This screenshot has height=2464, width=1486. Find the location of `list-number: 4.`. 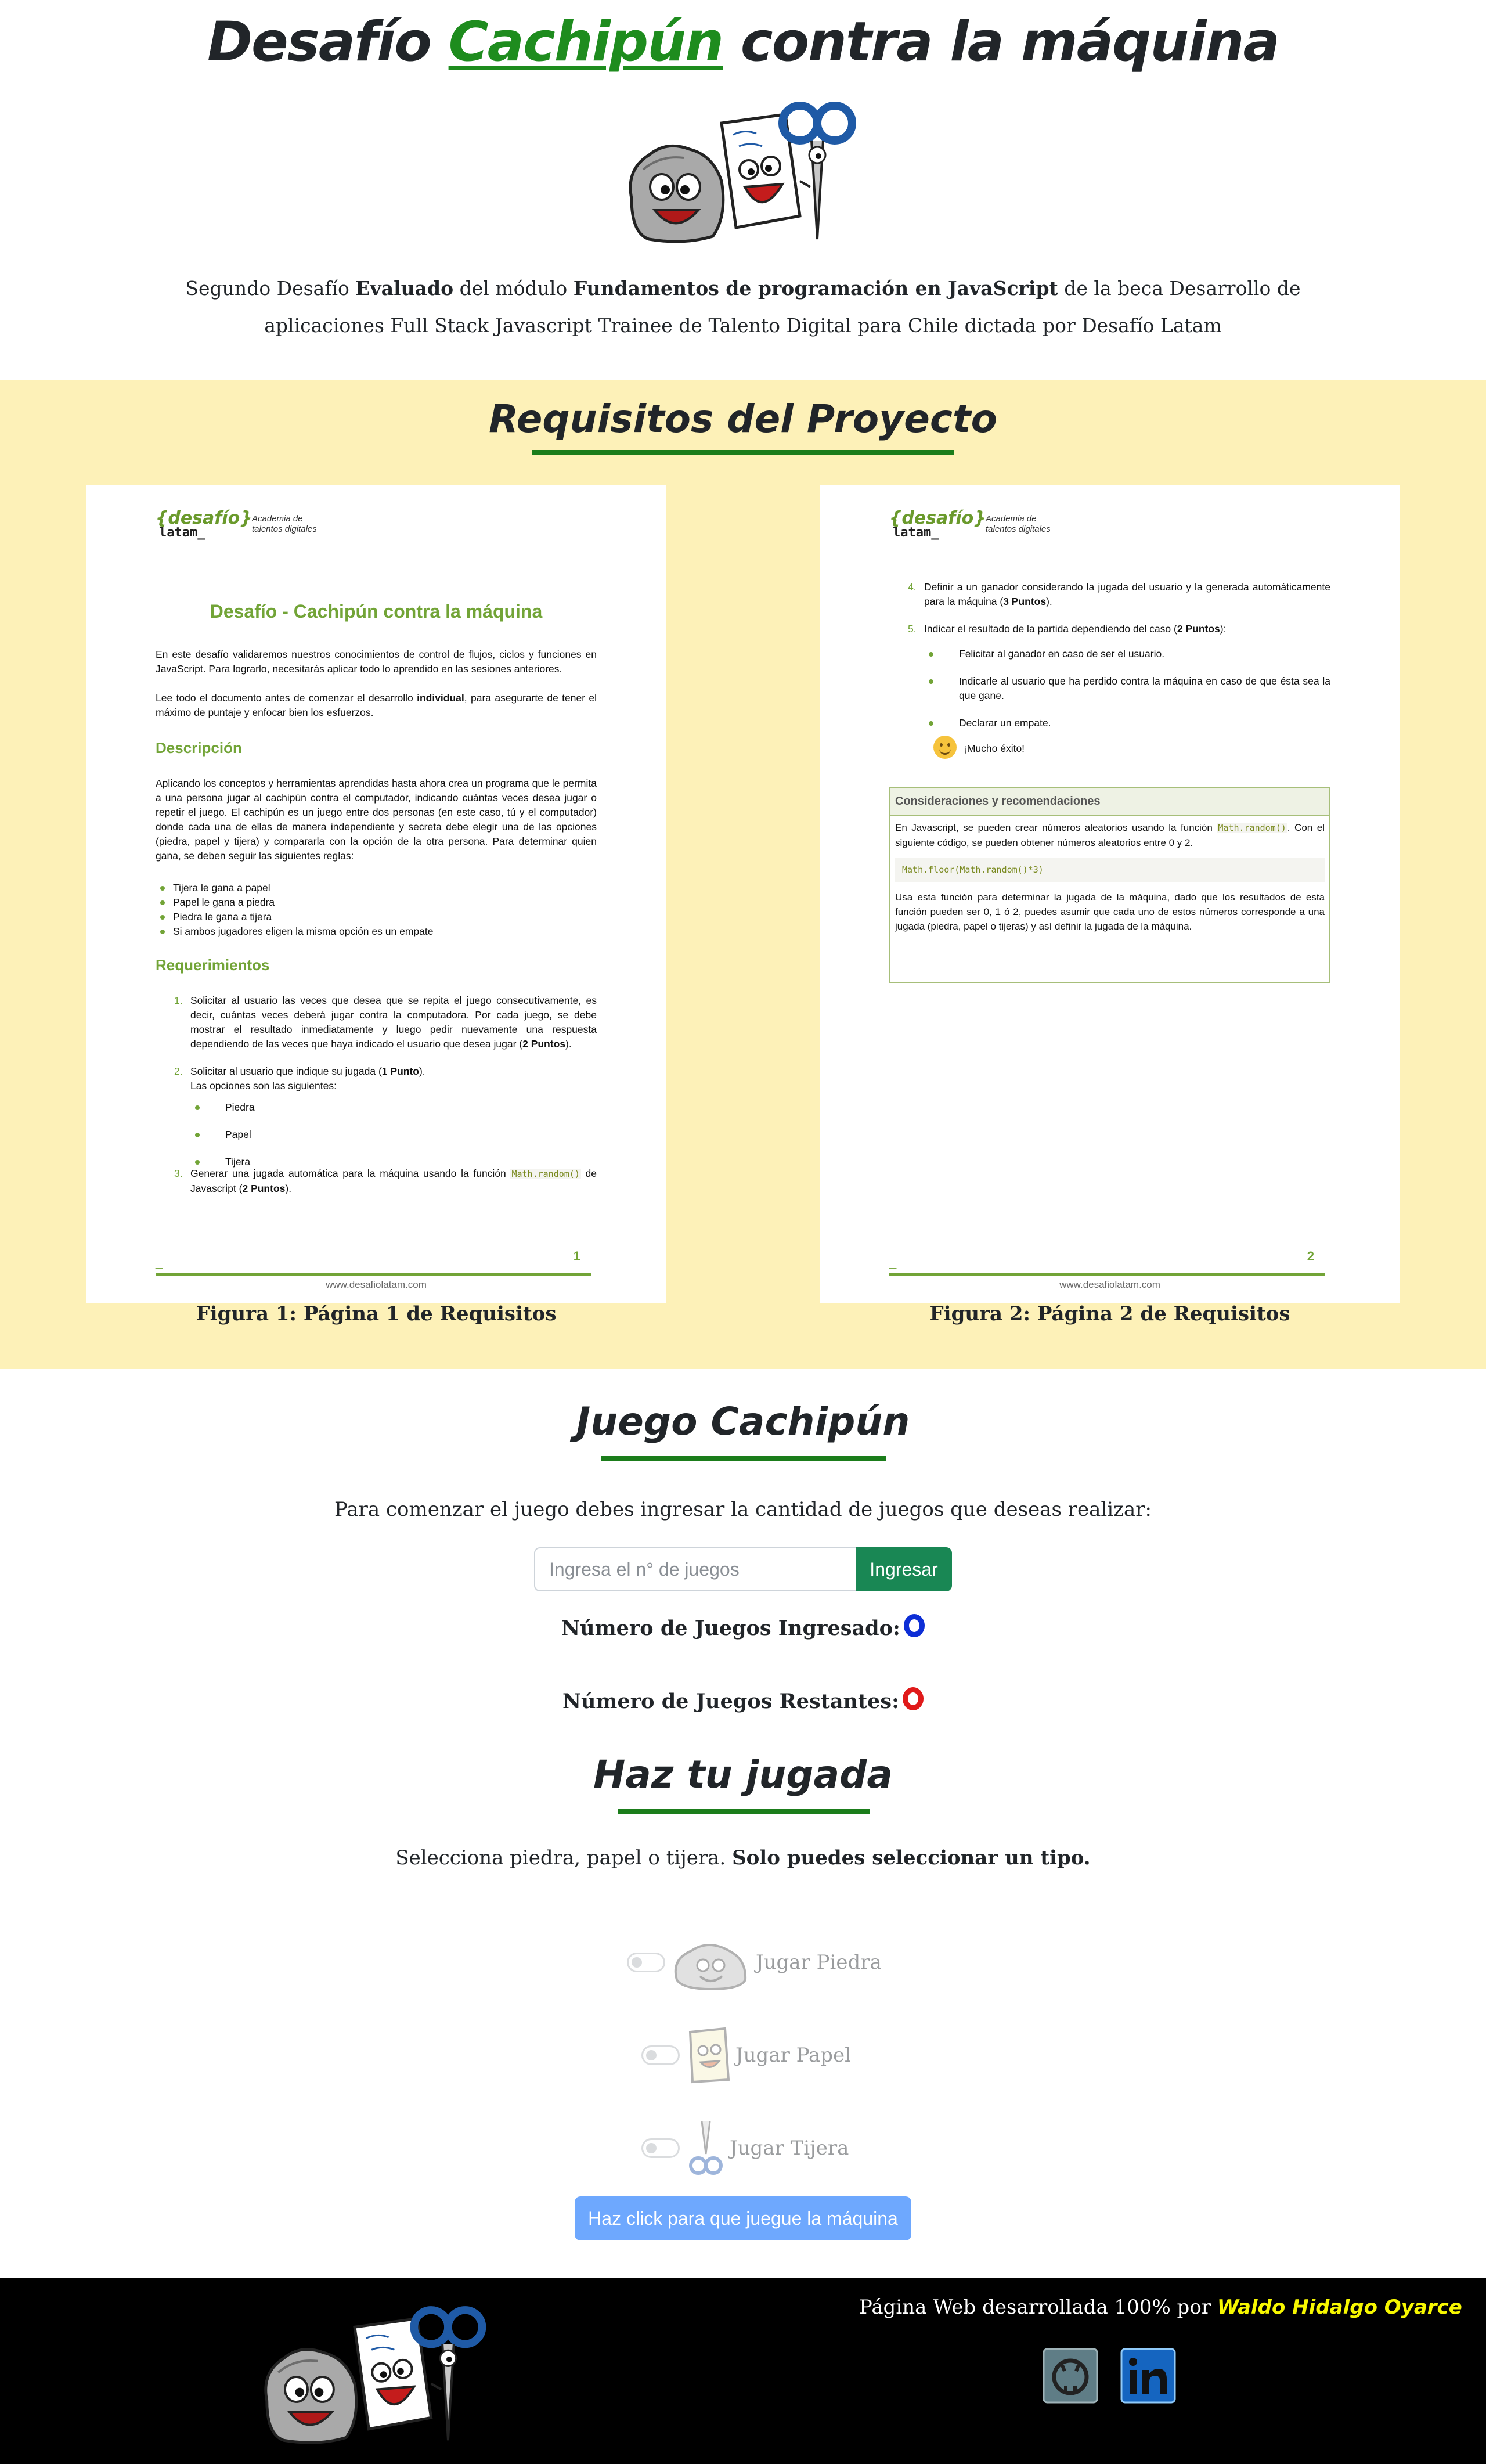

list-number: 4. is located at coordinates (912, 587).